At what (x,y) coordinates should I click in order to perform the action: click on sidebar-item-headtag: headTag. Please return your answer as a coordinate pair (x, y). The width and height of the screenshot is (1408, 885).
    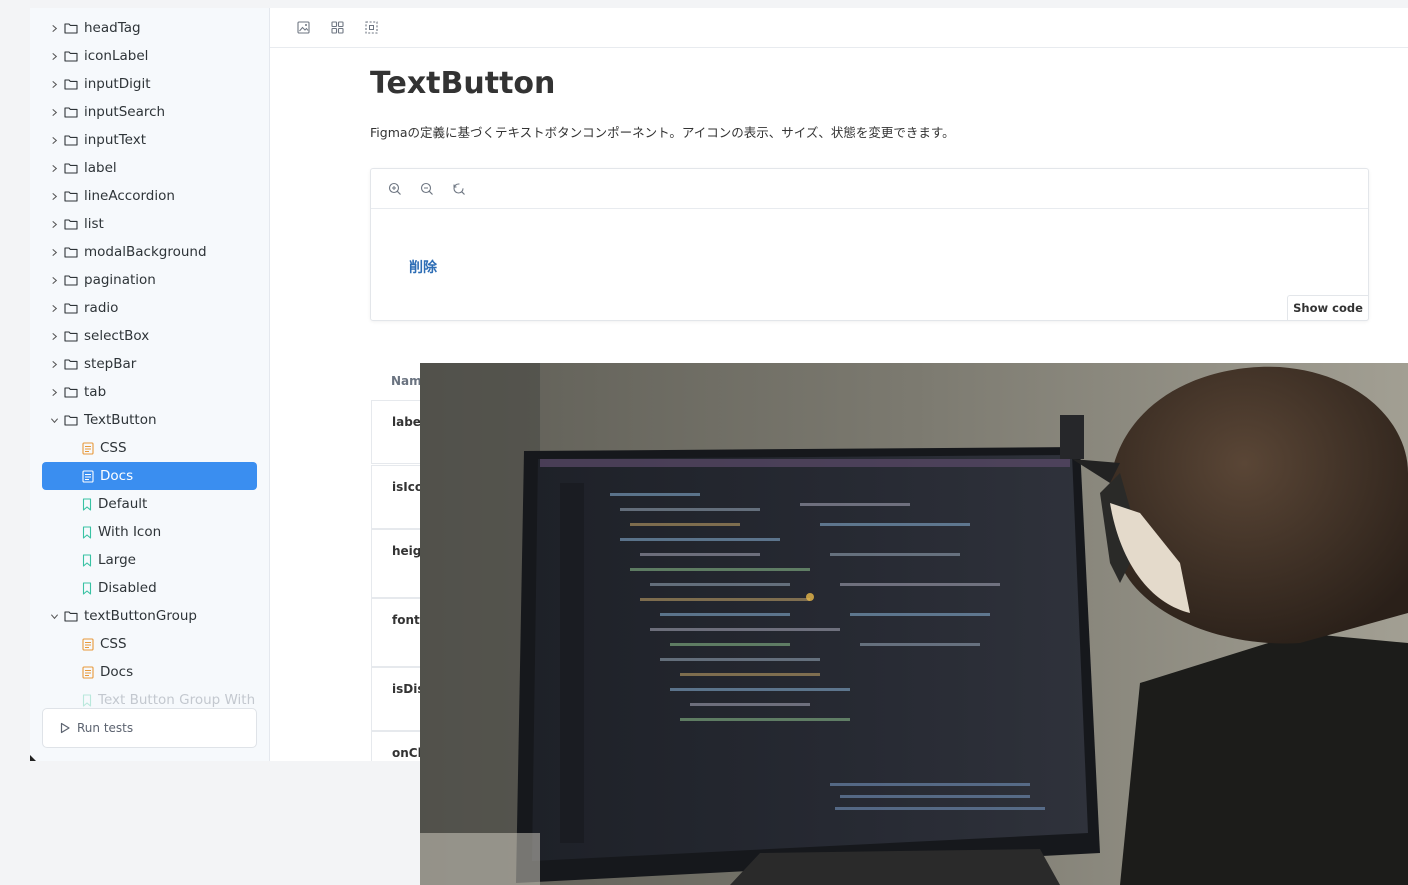
    Looking at the image, I should click on (149, 28).